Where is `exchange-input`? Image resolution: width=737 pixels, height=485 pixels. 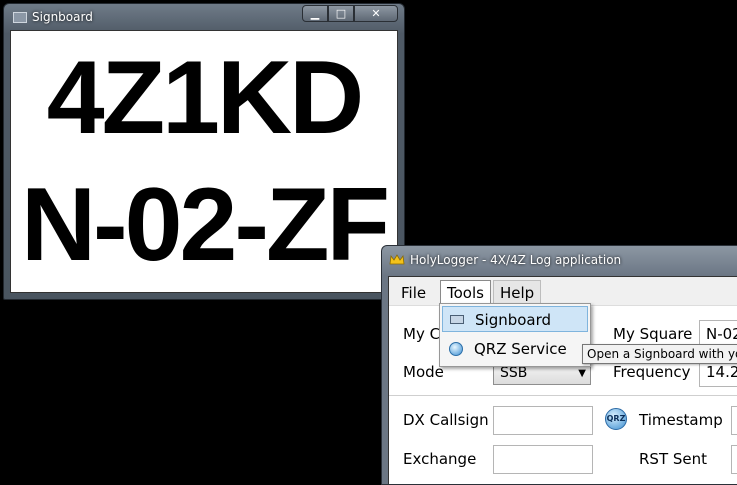 exchange-input is located at coordinates (543, 459).